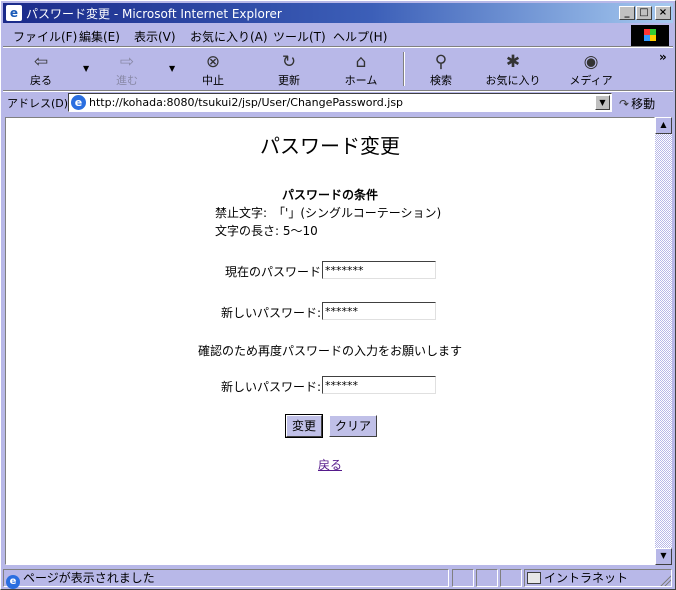  Describe the element at coordinates (644, 13) in the screenshot. I see `maximize-button: □` at that location.